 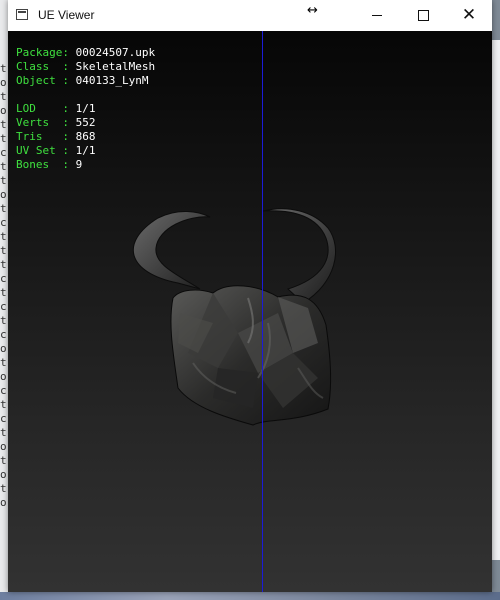 What do you see at coordinates (234, 317) in the screenshot?
I see `skeletal-mesh-helmet` at bounding box center [234, 317].